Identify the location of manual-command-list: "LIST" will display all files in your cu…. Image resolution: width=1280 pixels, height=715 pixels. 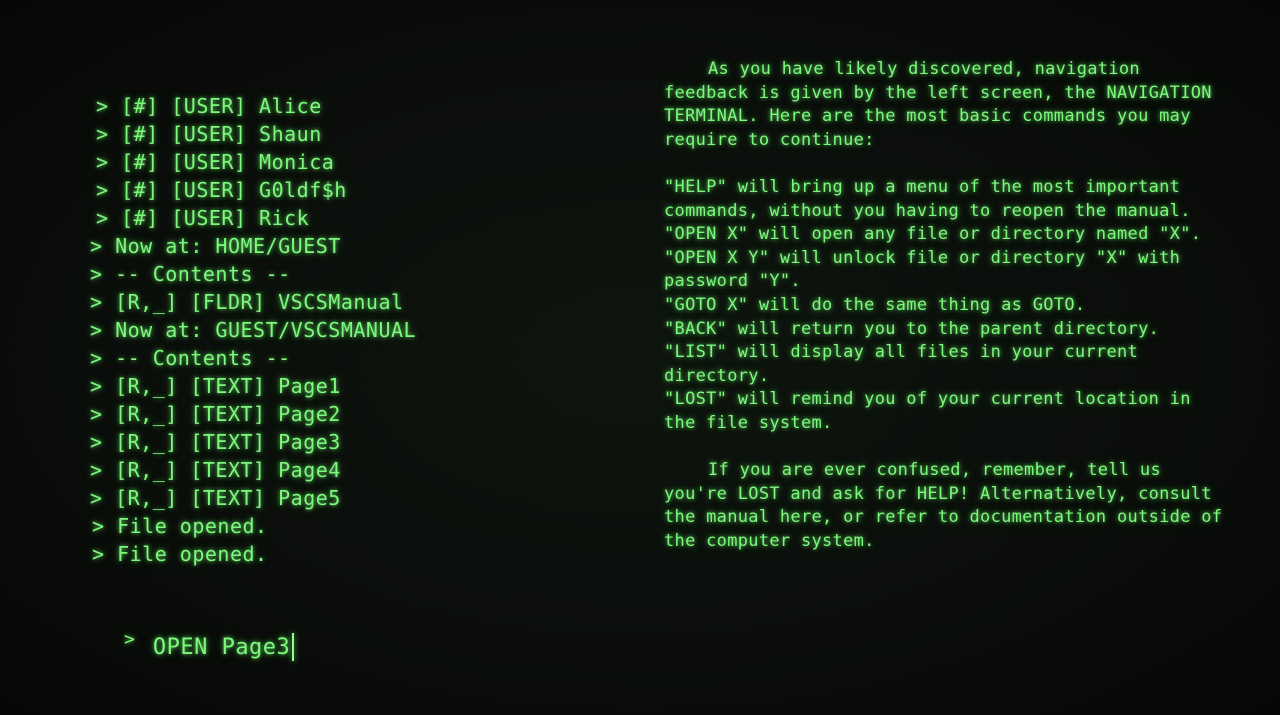
(906, 364).